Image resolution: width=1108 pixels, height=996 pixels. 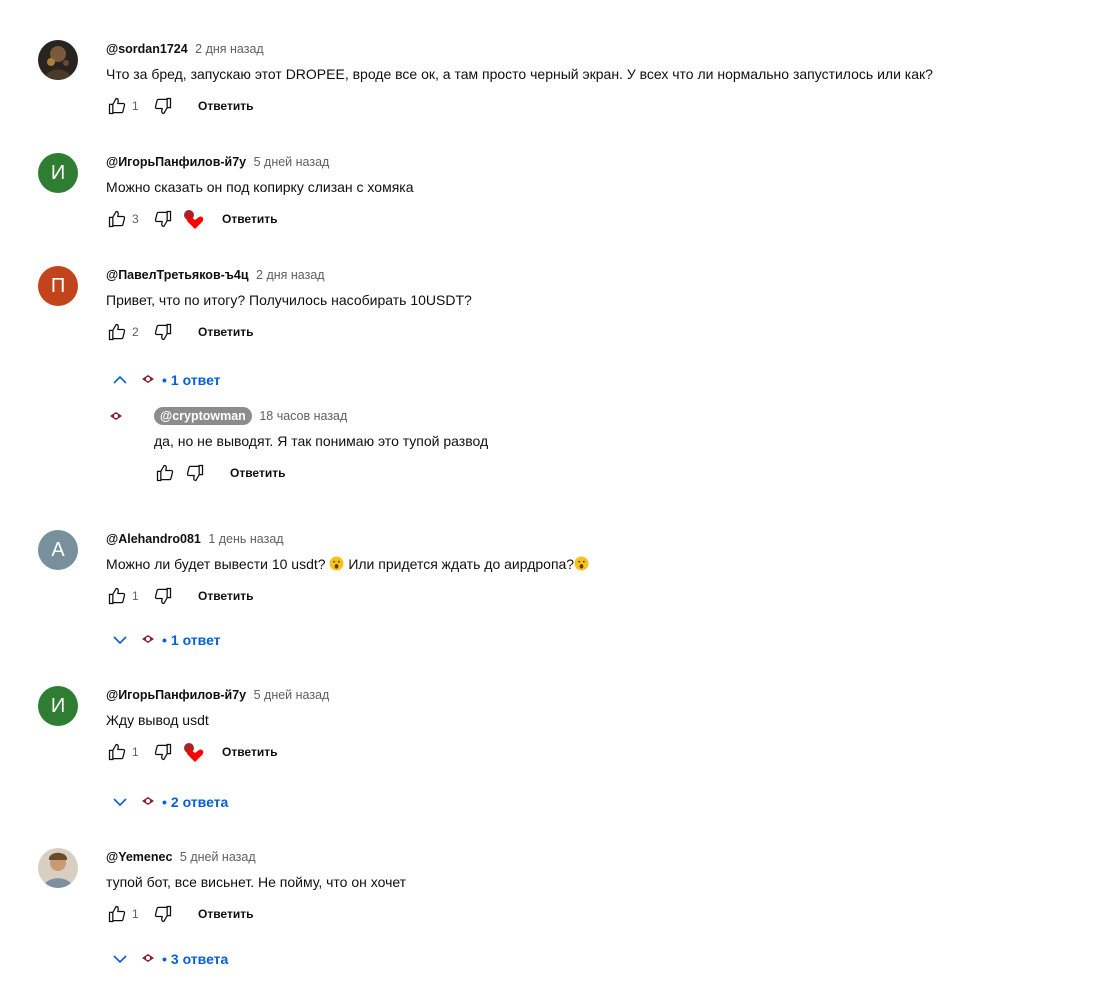 I want to click on comment-author: @Yemenec, so click(x=139, y=857).